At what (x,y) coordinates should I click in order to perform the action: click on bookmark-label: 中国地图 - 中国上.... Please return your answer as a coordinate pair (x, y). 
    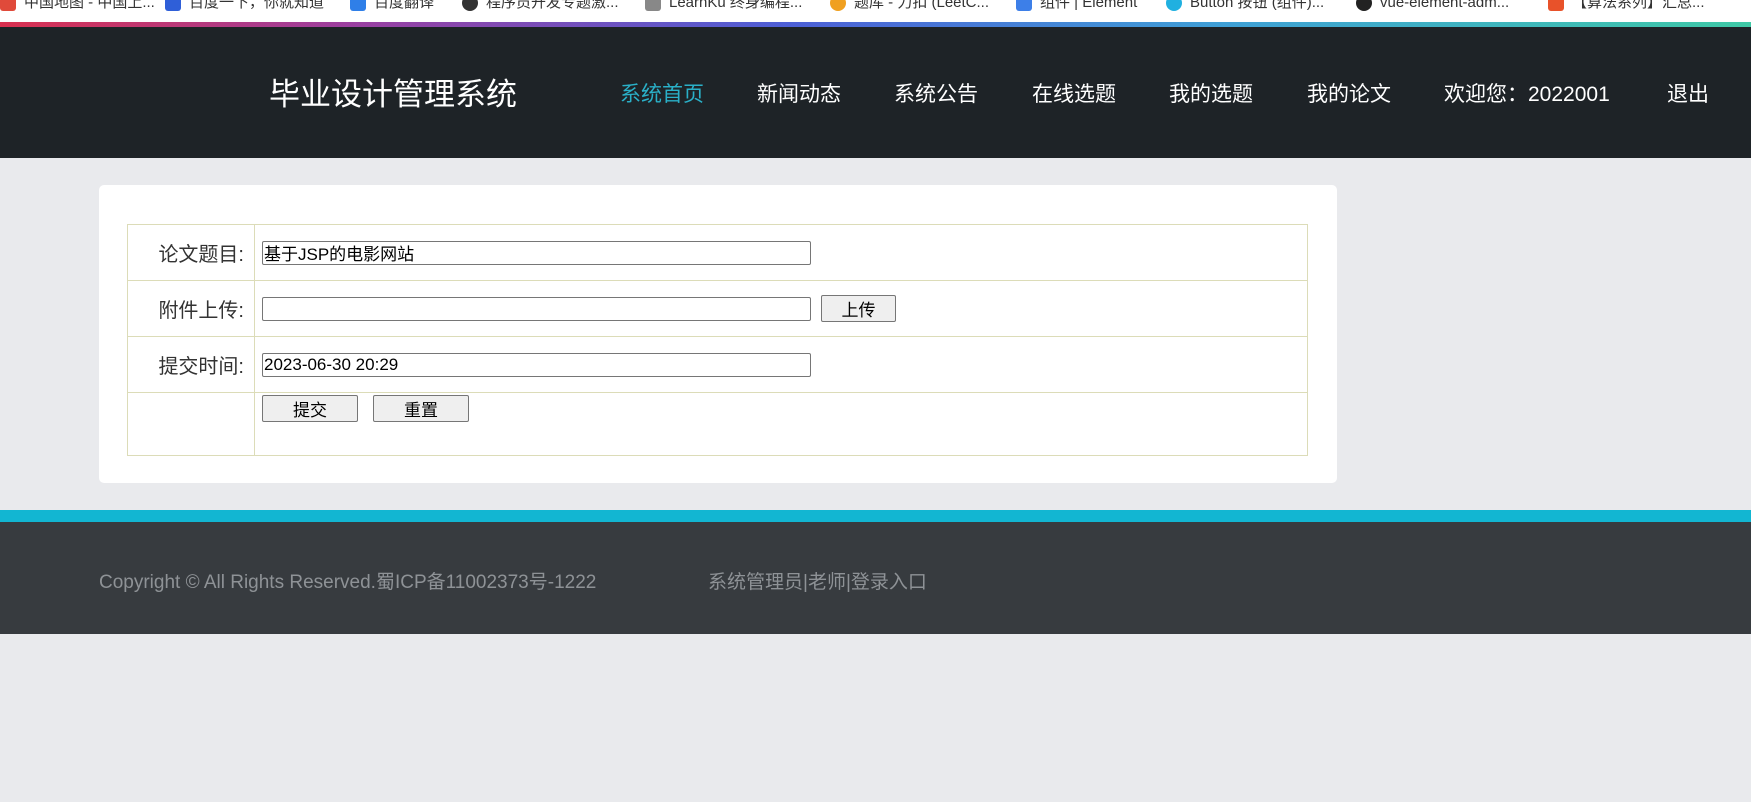
    Looking at the image, I should click on (89, 5).